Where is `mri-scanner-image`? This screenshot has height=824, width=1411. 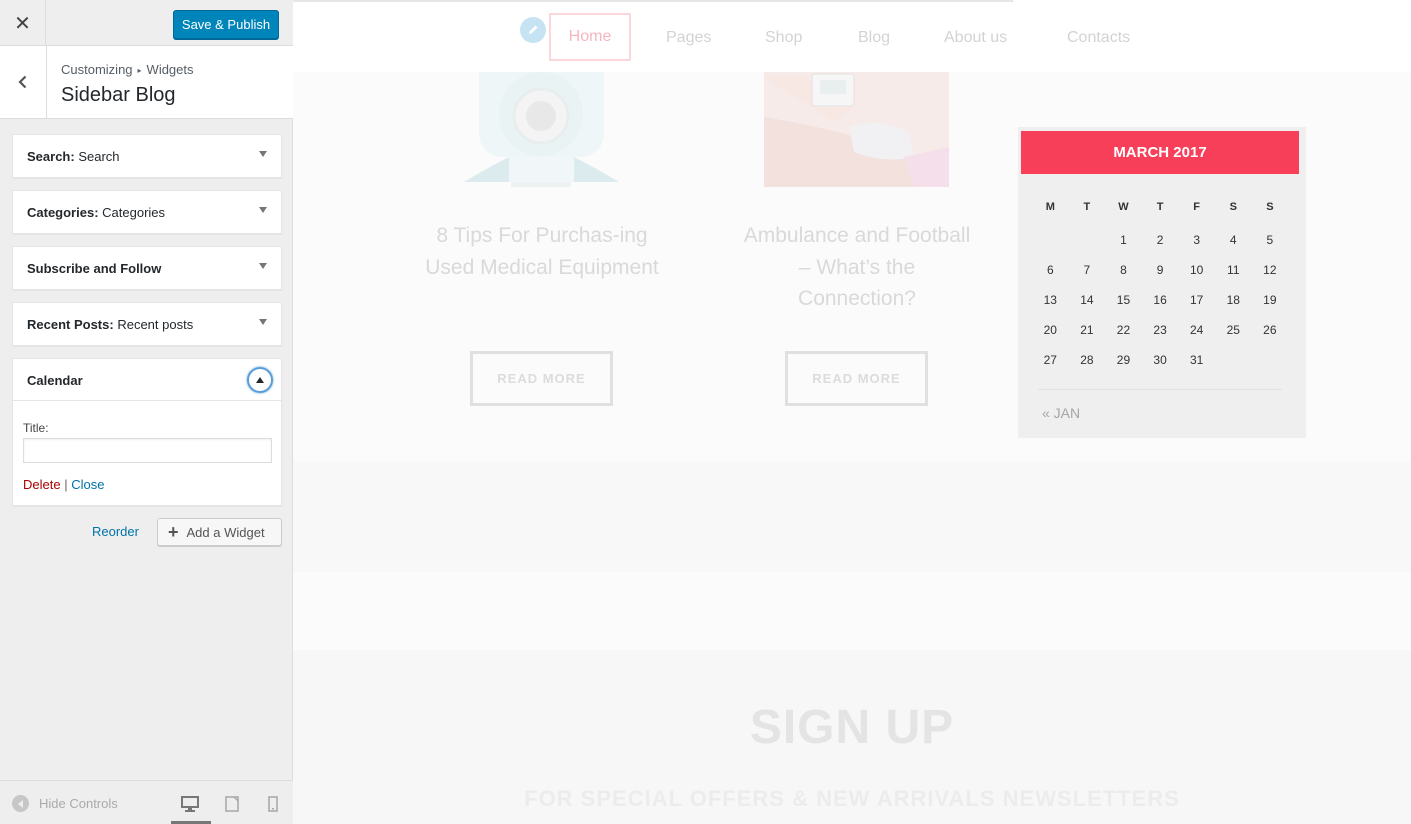
mri-scanner-image is located at coordinates (541, 129).